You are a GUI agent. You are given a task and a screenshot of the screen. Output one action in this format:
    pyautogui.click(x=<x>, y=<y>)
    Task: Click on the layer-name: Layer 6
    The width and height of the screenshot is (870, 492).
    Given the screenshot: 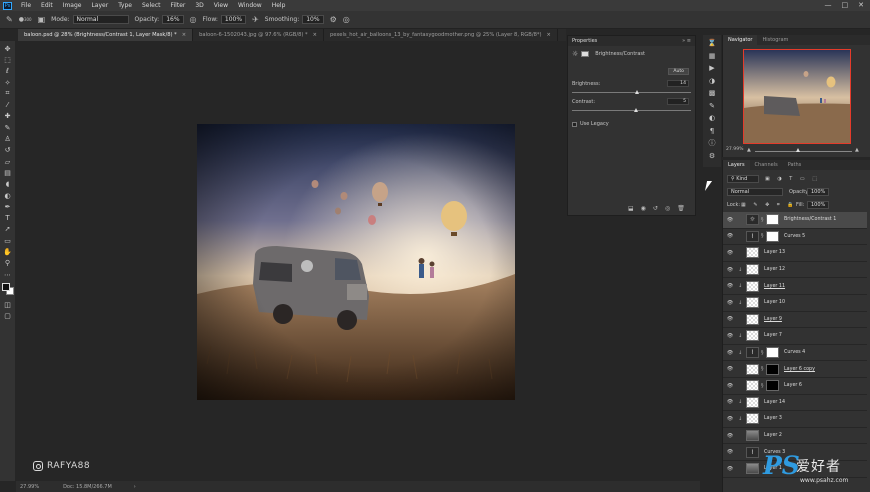 What is the action you would take?
    pyautogui.click(x=793, y=385)
    